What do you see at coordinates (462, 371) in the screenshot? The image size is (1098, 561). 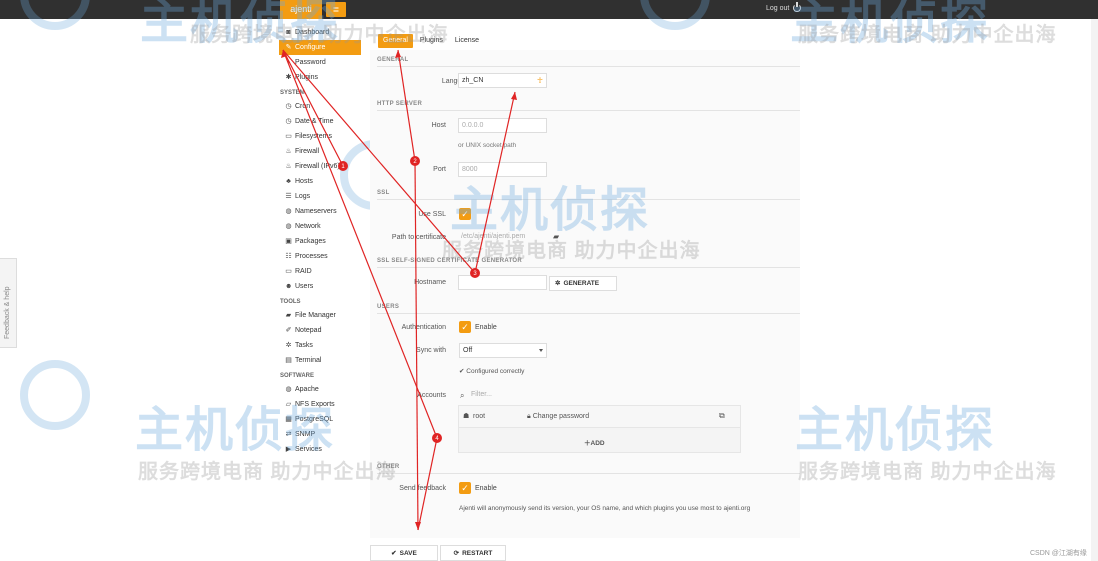 I see `check-icon: ✔` at bounding box center [462, 371].